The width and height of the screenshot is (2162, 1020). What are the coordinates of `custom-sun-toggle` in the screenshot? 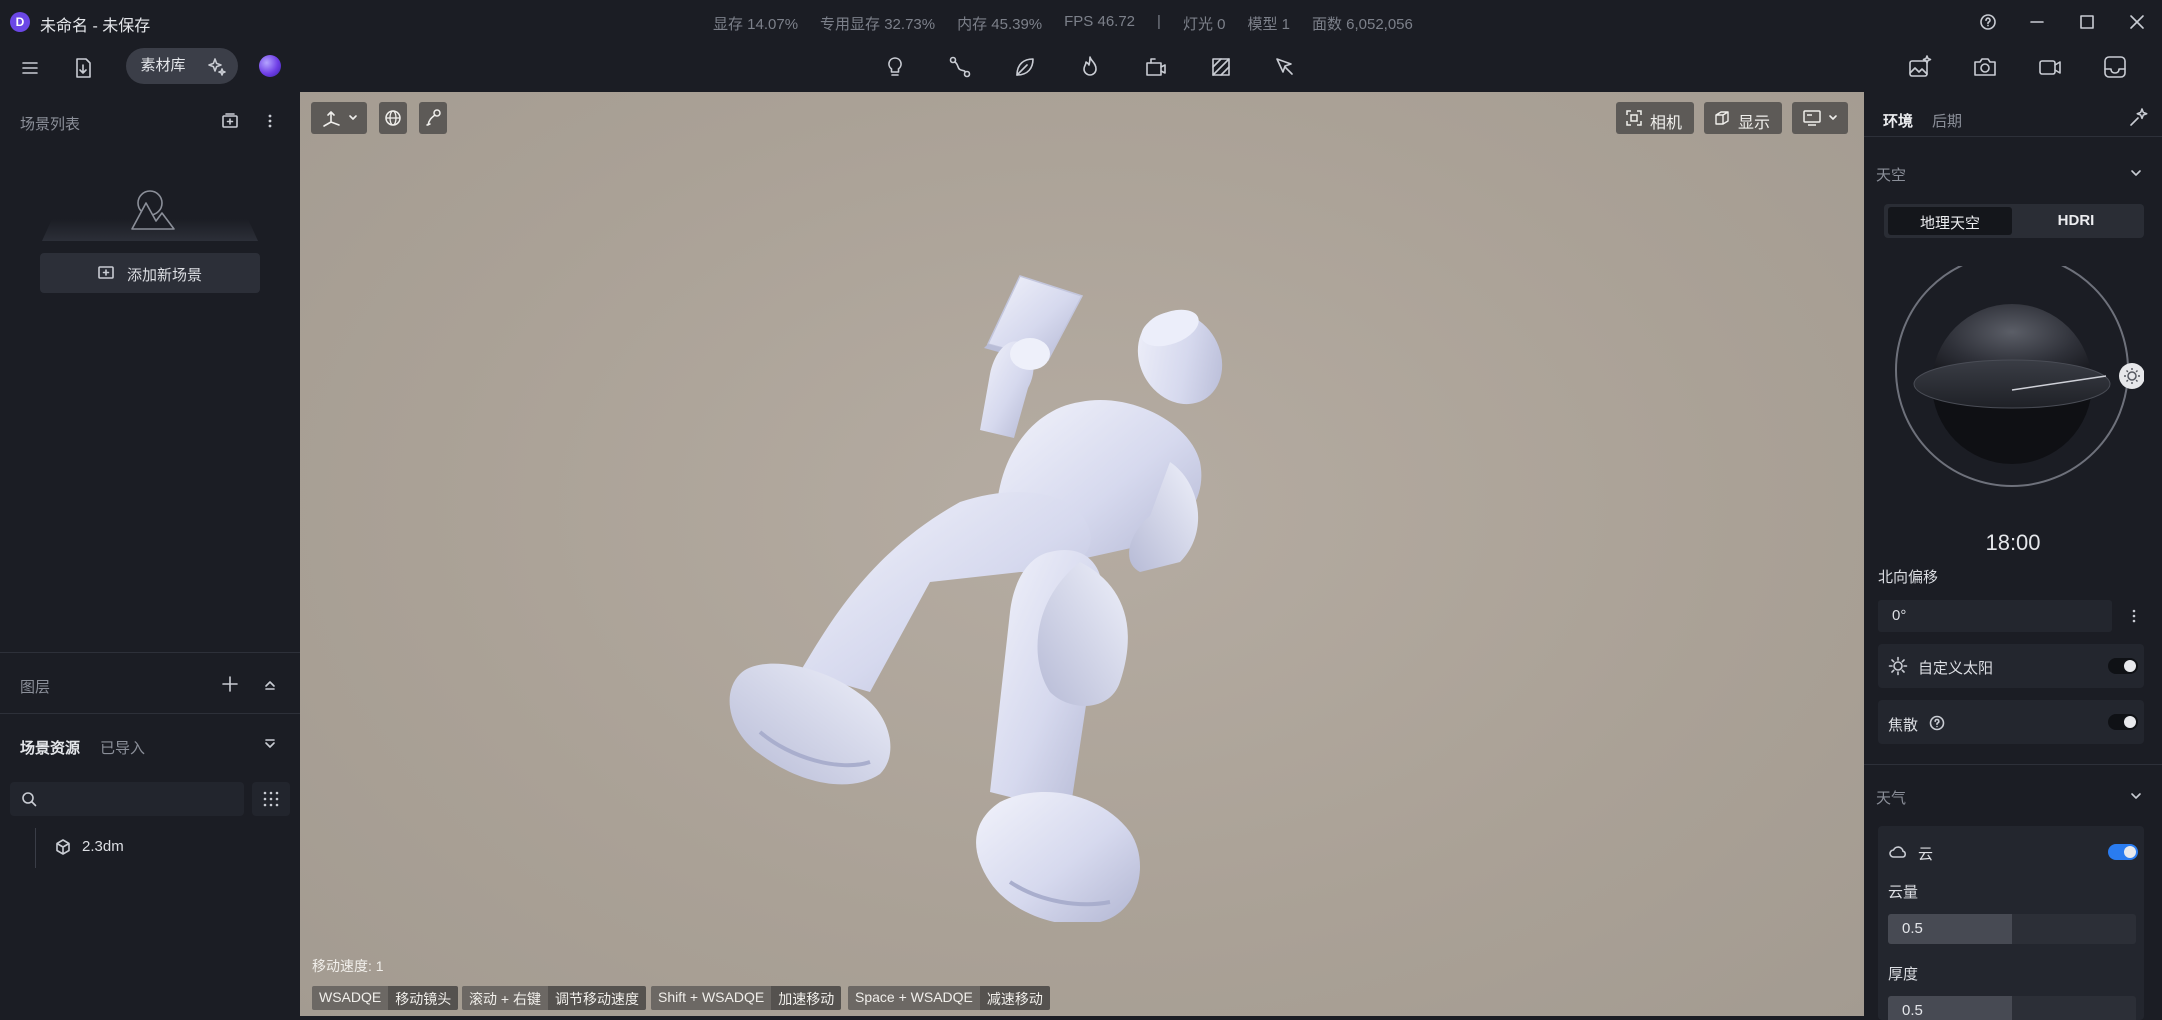 It's located at (2123, 666).